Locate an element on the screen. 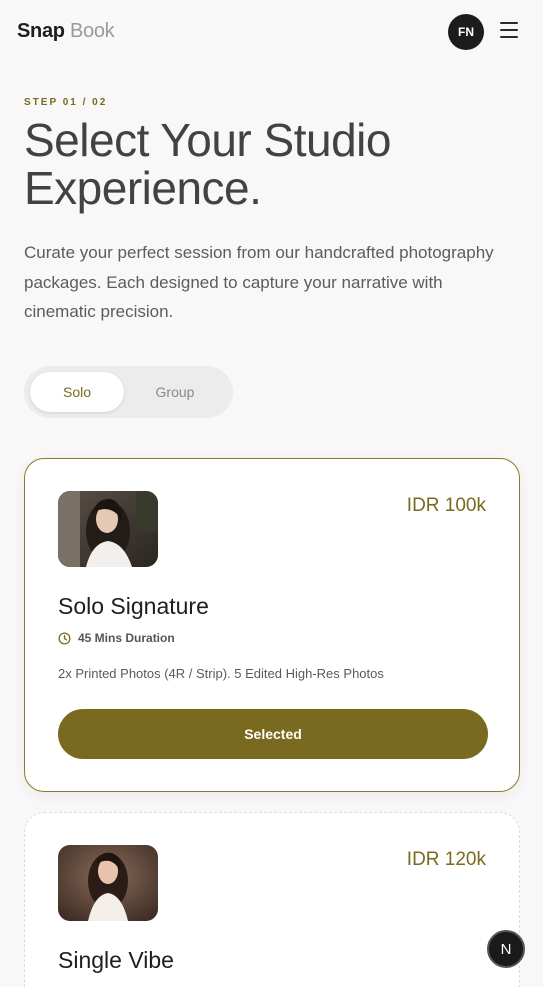  package-price: IDR 100k is located at coordinates (446, 505).